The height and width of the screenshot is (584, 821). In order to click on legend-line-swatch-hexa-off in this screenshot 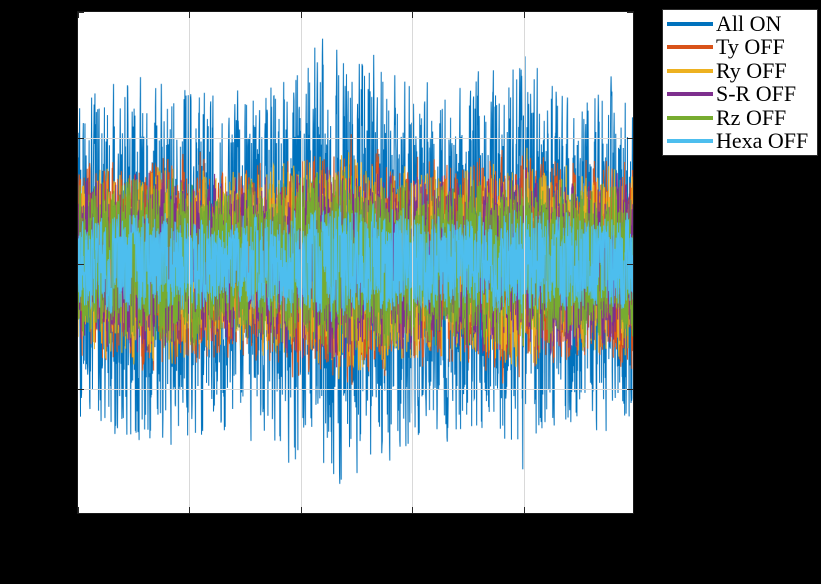, I will do `click(690, 141)`.